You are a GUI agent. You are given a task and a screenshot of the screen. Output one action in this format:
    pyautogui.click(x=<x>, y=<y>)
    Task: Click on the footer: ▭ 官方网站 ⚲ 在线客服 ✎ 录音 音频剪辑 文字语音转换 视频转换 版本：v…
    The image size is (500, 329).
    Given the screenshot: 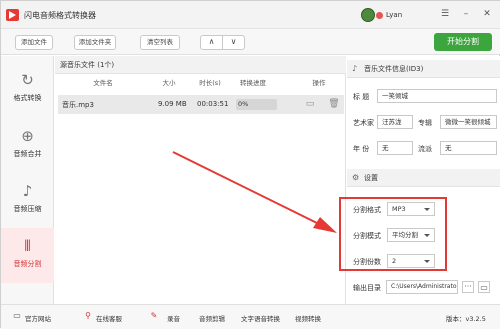 What is the action you would take?
    pyautogui.click(x=250, y=316)
    